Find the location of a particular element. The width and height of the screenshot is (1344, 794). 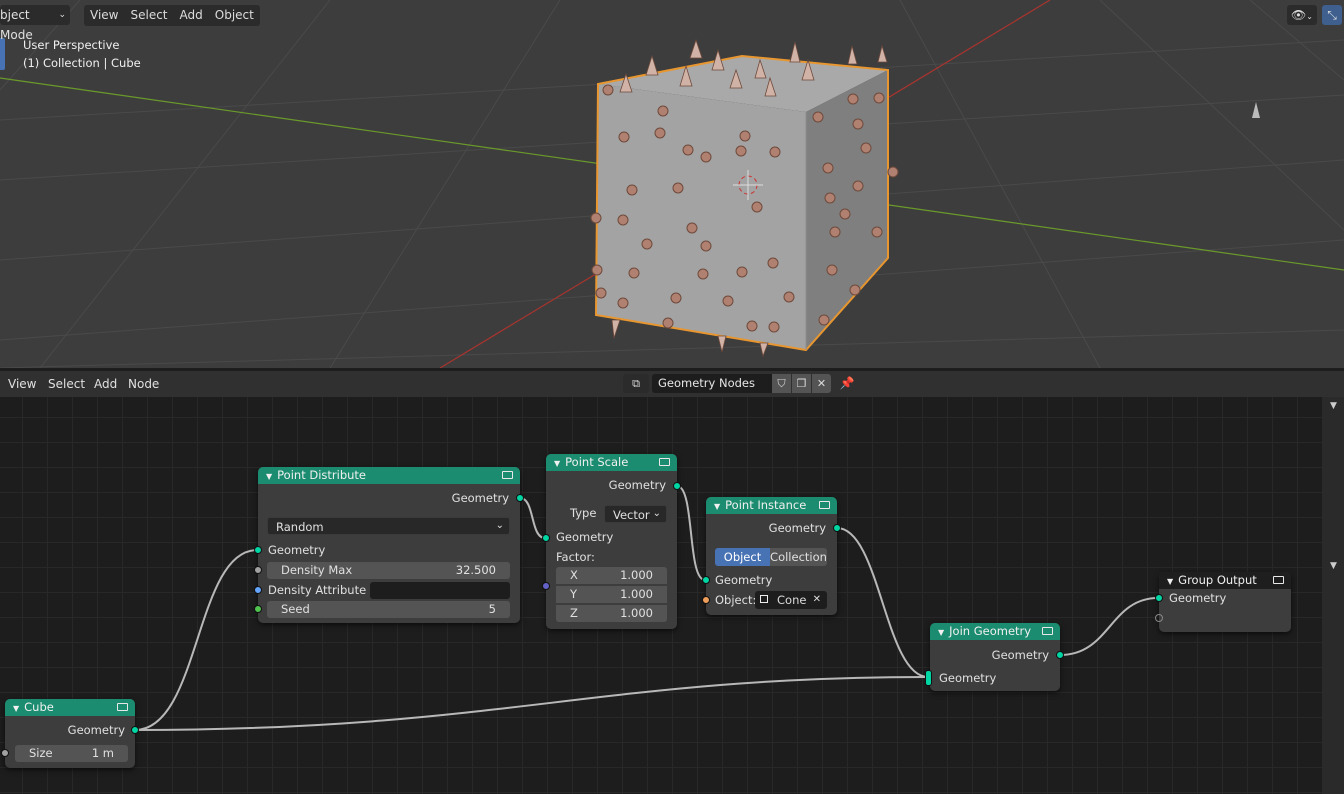

node-point-instance-geometry-output-socket is located at coordinates (837, 528).